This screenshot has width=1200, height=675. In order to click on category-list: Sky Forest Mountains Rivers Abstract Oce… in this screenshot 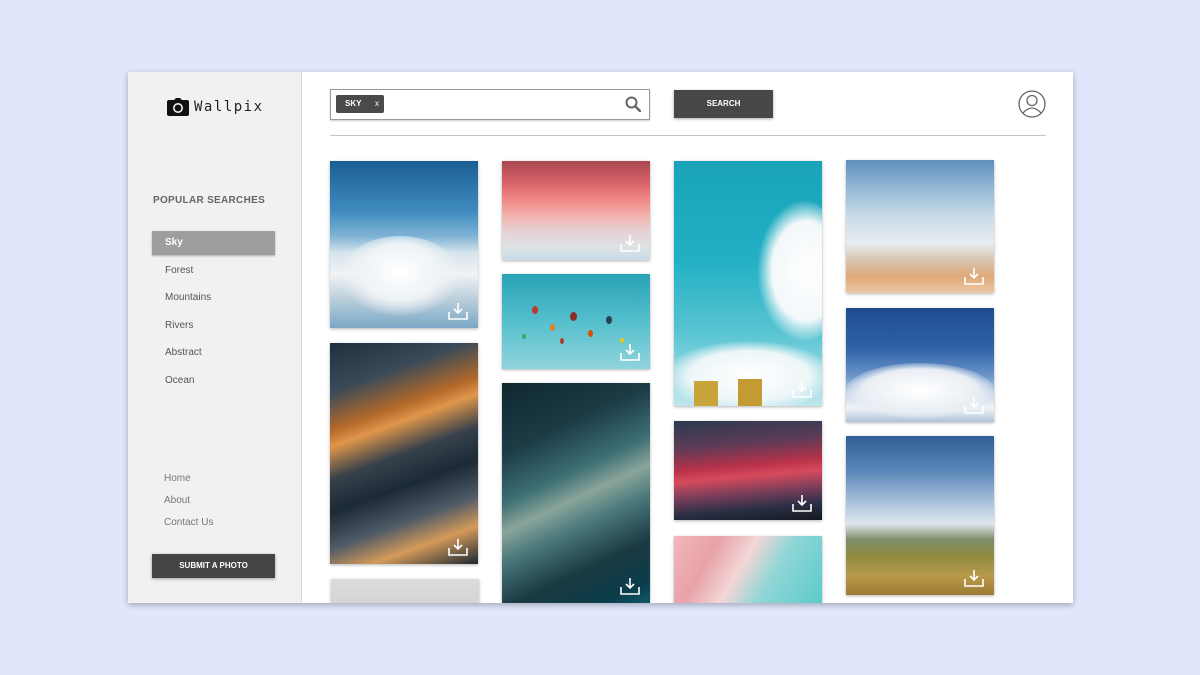, I will do `click(213, 314)`.